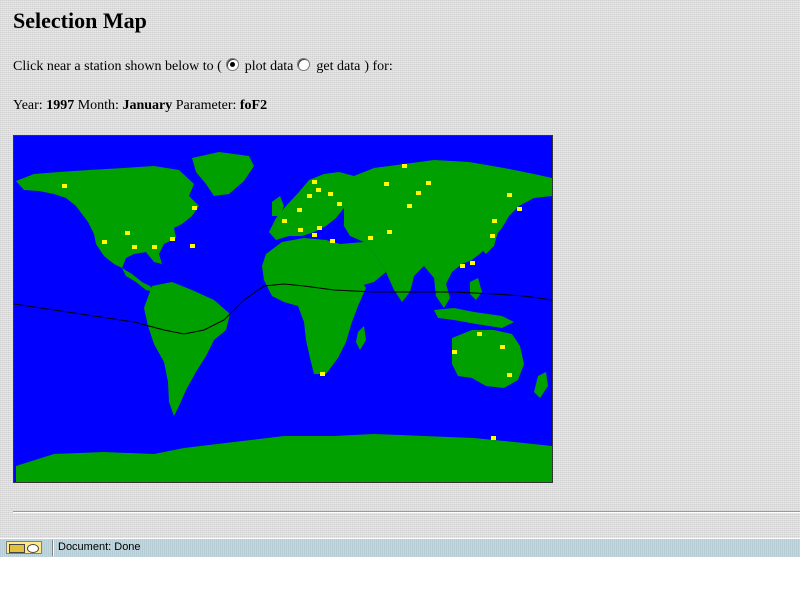  I want to click on indonesia, so click(474, 318).